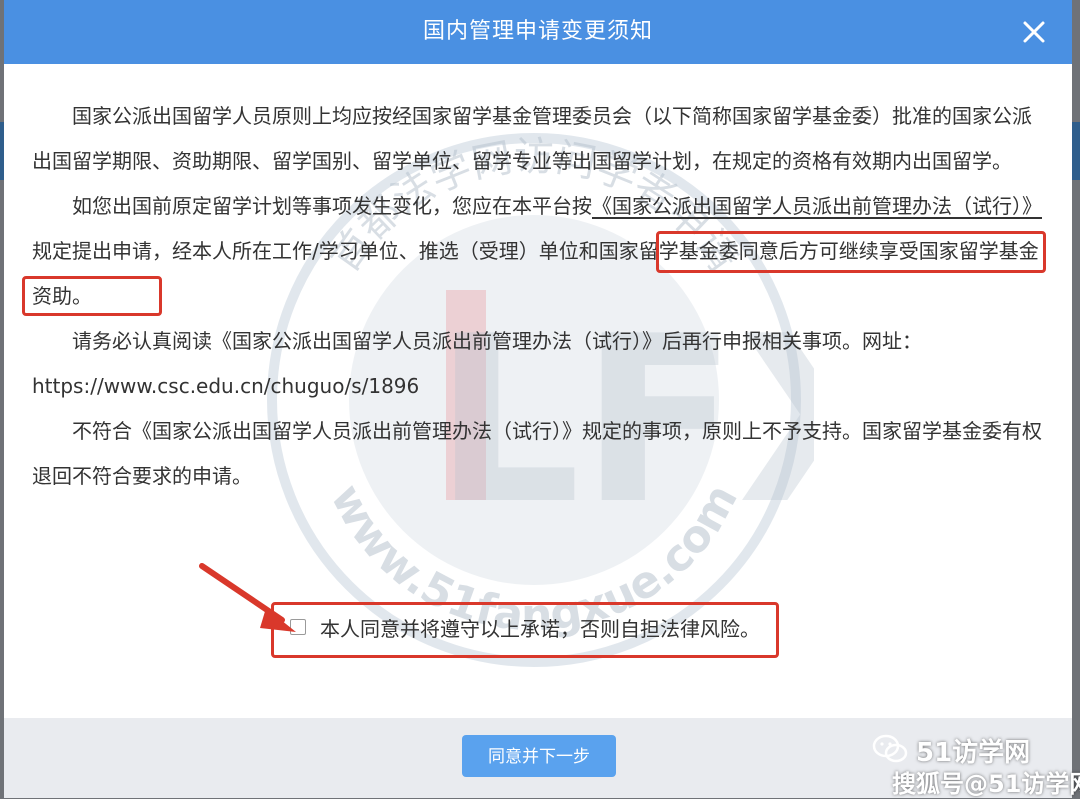 The width and height of the screenshot is (1080, 799). What do you see at coordinates (975, 763) in the screenshot?
I see `brand-watermark: 51访学网 搜狐号@51访学网` at bounding box center [975, 763].